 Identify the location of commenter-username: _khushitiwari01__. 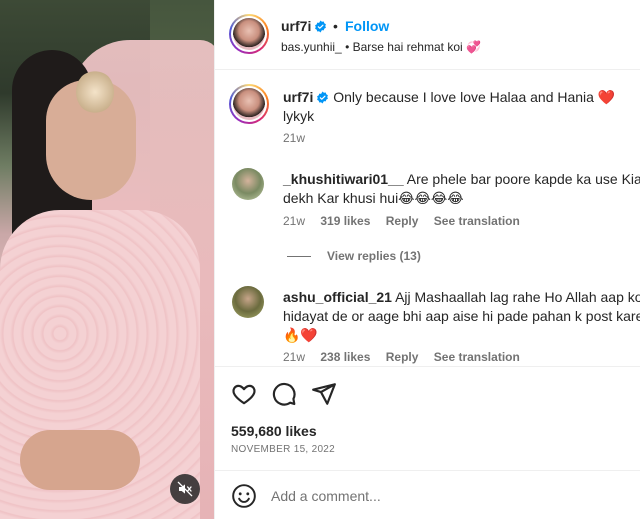
(343, 179).